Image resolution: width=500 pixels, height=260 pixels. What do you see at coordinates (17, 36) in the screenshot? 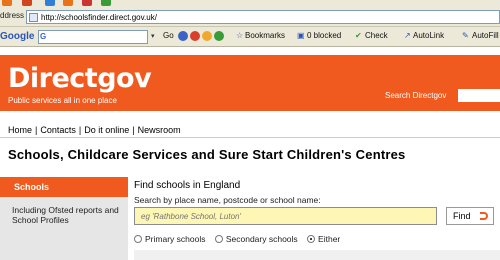
I see `google-toolbar-logo: Google` at bounding box center [17, 36].